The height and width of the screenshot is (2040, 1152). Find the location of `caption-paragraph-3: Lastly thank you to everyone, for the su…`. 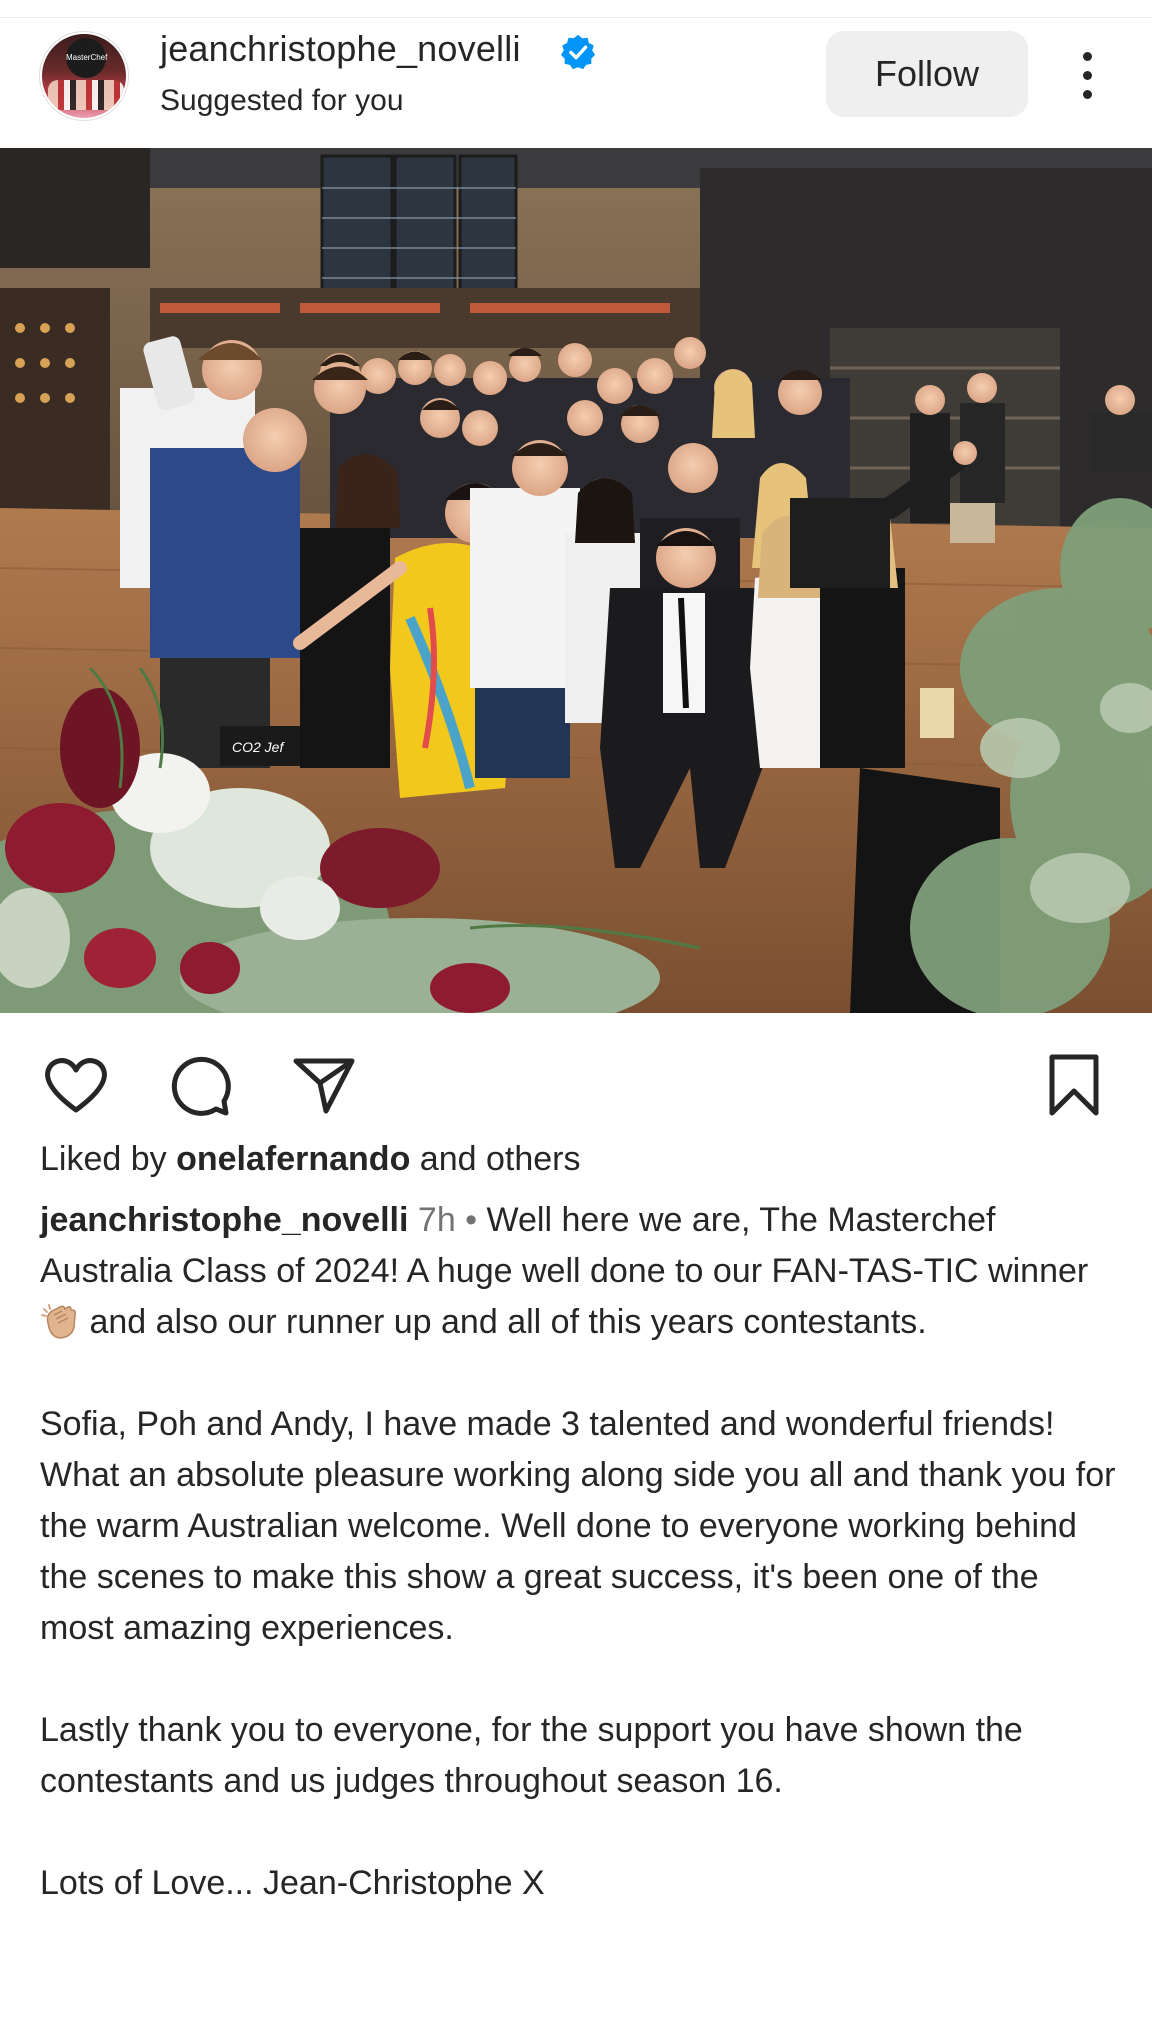

caption-paragraph-3: Lastly thank you to everyone, for the su… is located at coordinates (531, 1755).